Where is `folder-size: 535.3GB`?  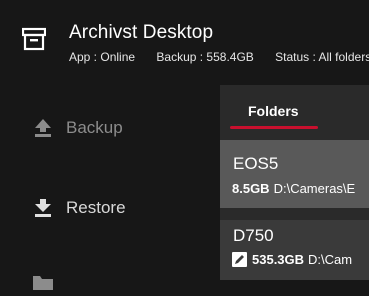
folder-size: 535.3GB is located at coordinates (278, 259).